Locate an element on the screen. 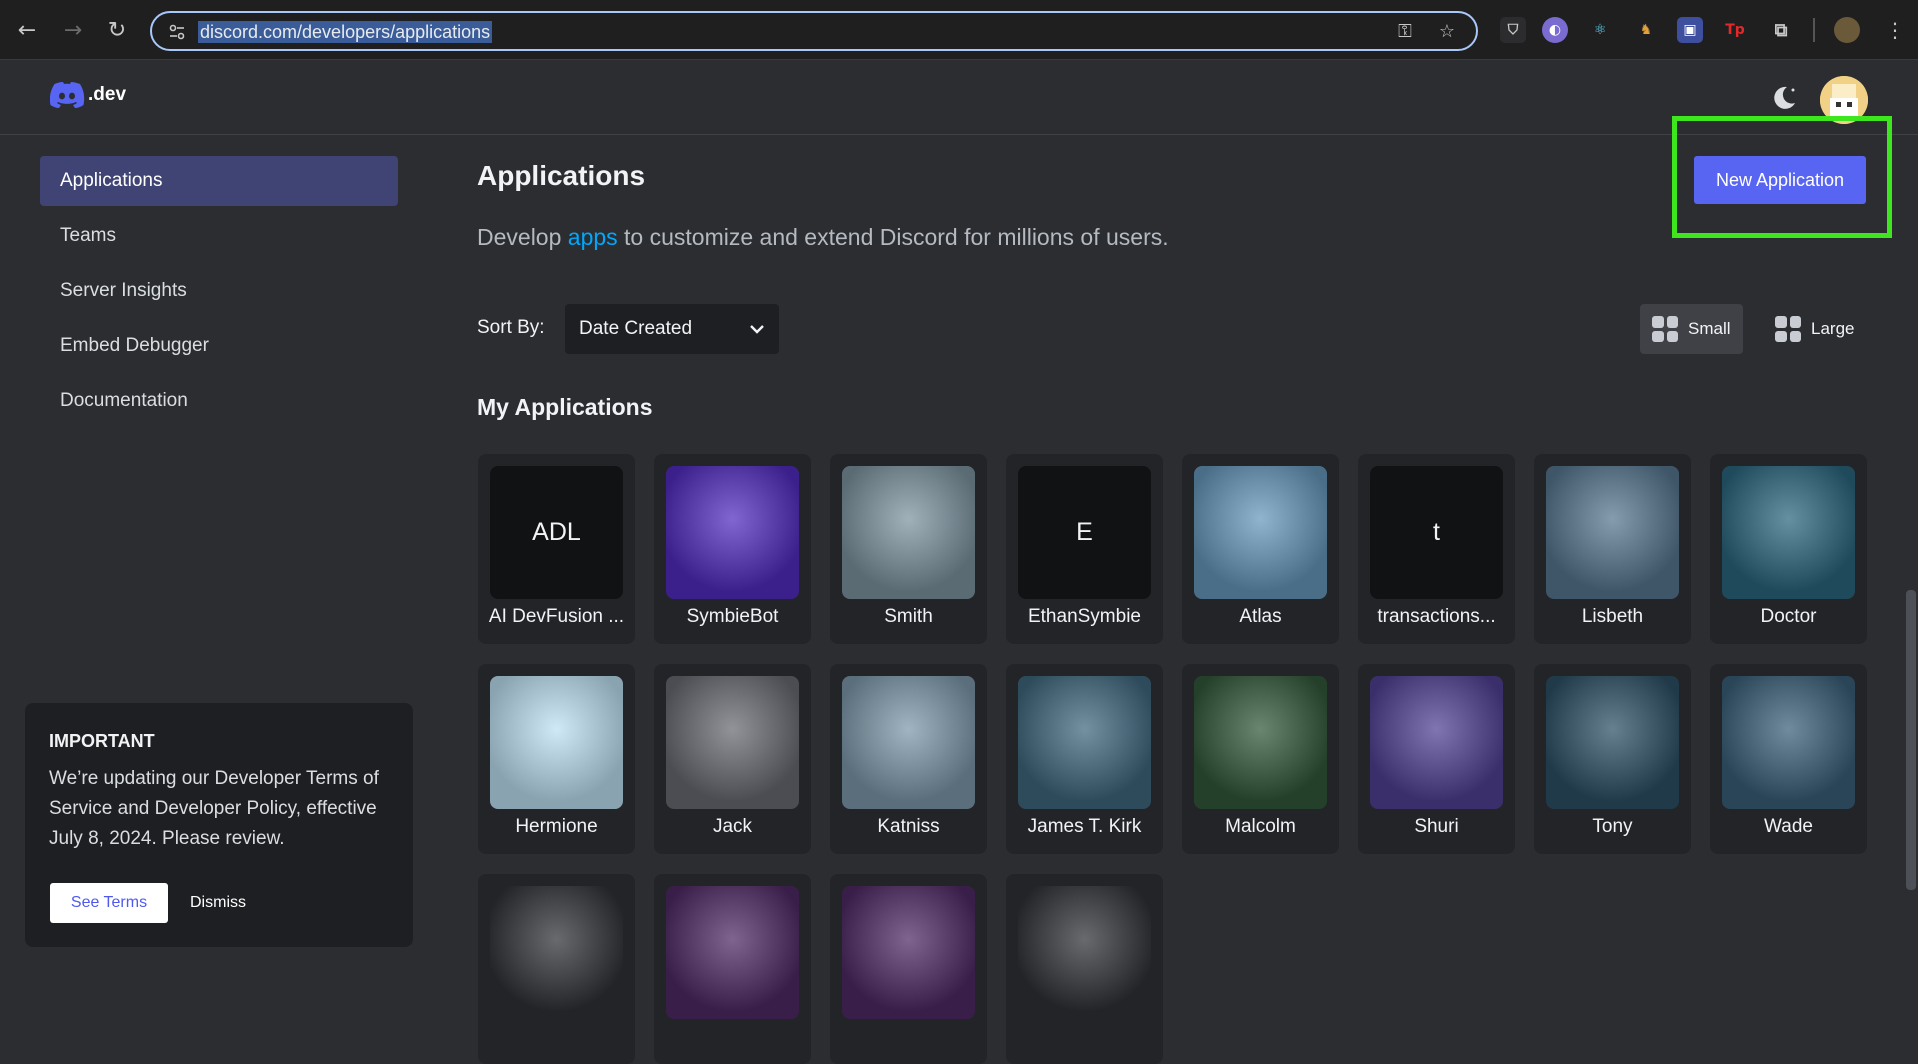  app-icon: t is located at coordinates (1436, 532).